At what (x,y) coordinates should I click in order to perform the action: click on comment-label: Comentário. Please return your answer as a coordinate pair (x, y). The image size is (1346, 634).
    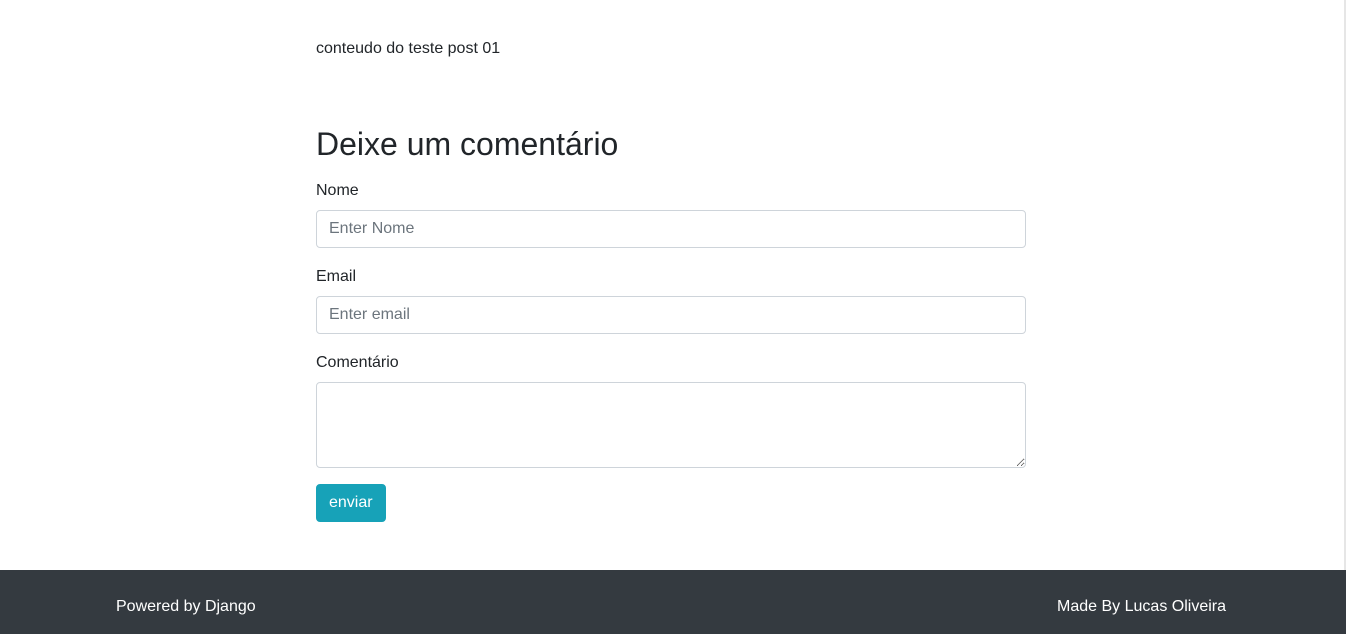
    Looking at the image, I should click on (357, 362).